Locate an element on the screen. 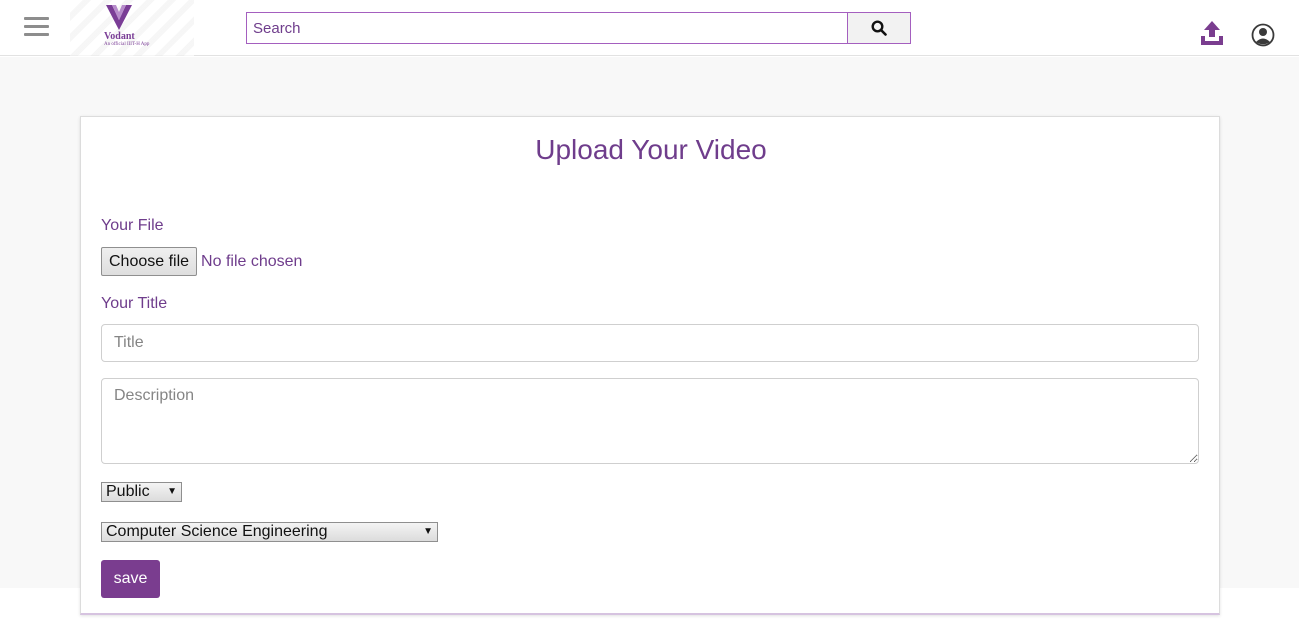 This screenshot has height=625, width=1299. file-picker: Choose file No file chosen is located at coordinates (201, 261).